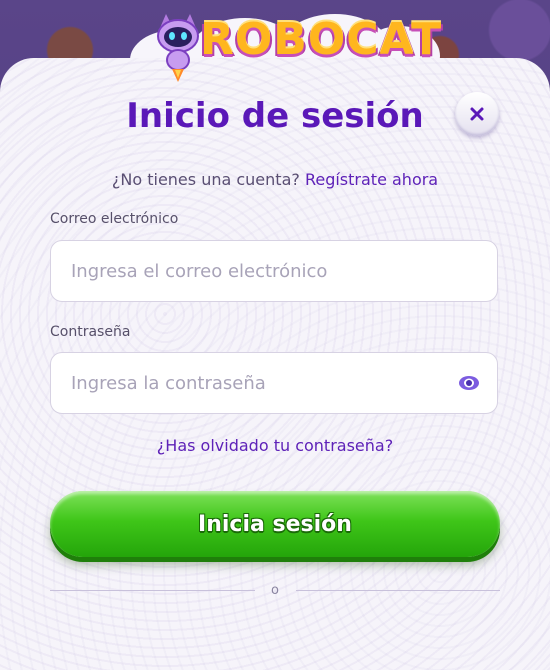 The height and width of the screenshot is (670, 550). I want to click on signup-prompt-text: ¿No tienes una cuenta?, so click(205, 179).